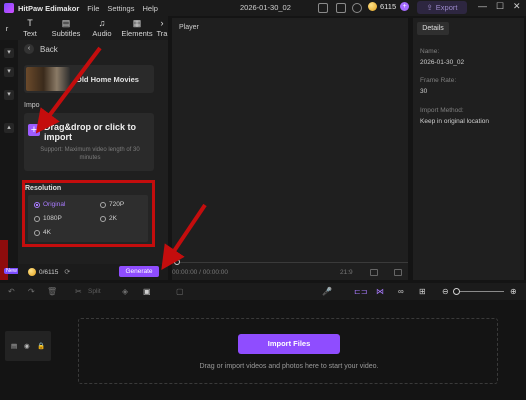 Image resolution: width=526 pixels, height=400 pixels. Describe the element at coordinates (374, 272) in the screenshot. I see `snapshot-icon` at that location.